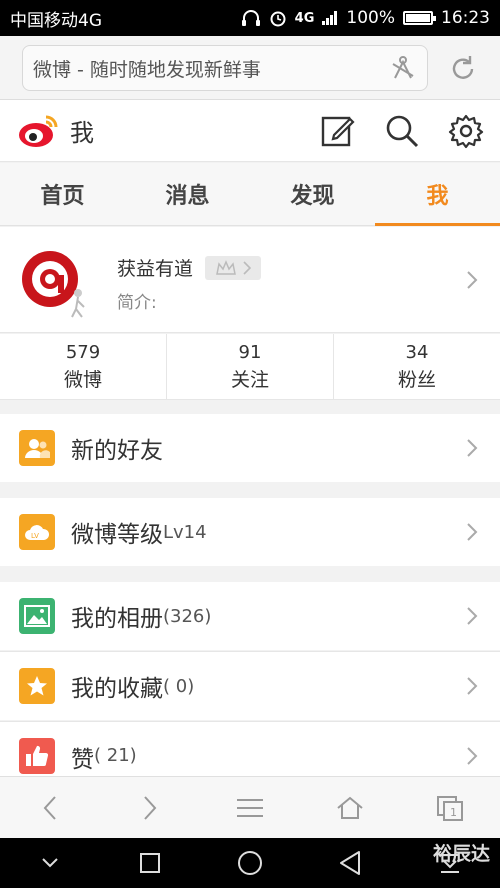 The image size is (500, 888). I want to click on status-bar: 中国移动4G 4G 100% 16:23, so click(250, 18).